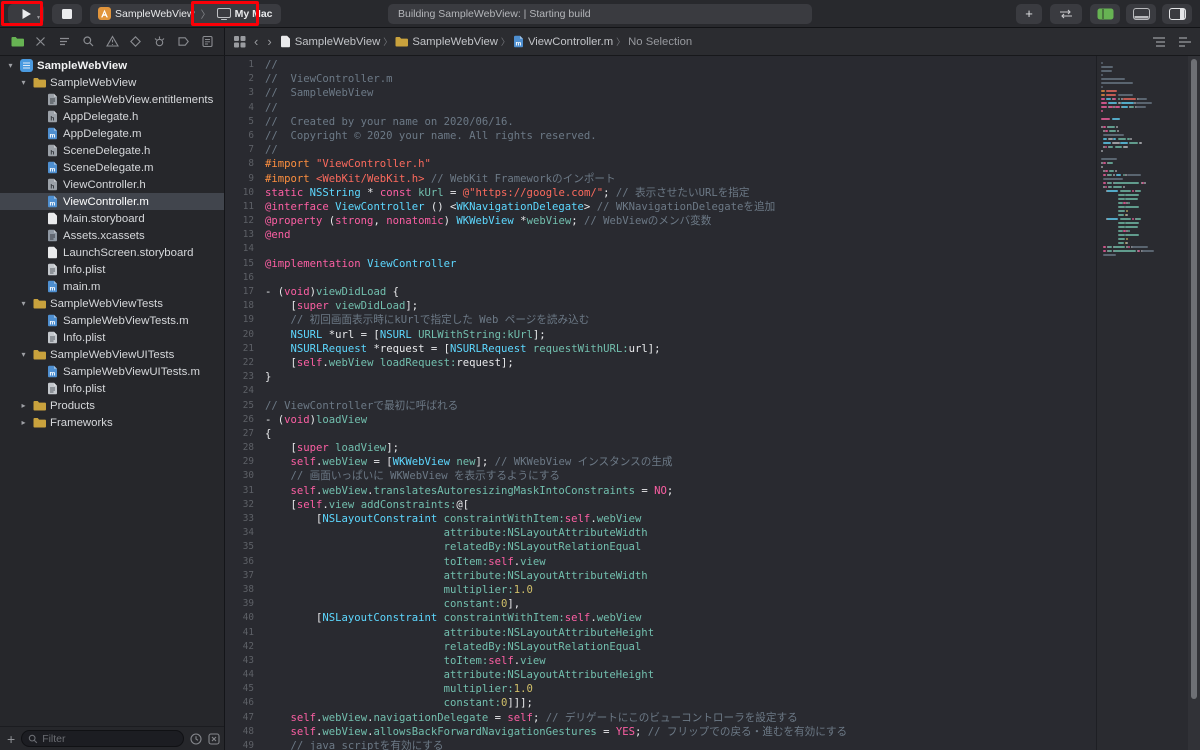 Image resolution: width=1200 pixels, height=750 pixels. What do you see at coordinates (245, 320) in the screenshot?
I see `line-number: 19` at bounding box center [245, 320].